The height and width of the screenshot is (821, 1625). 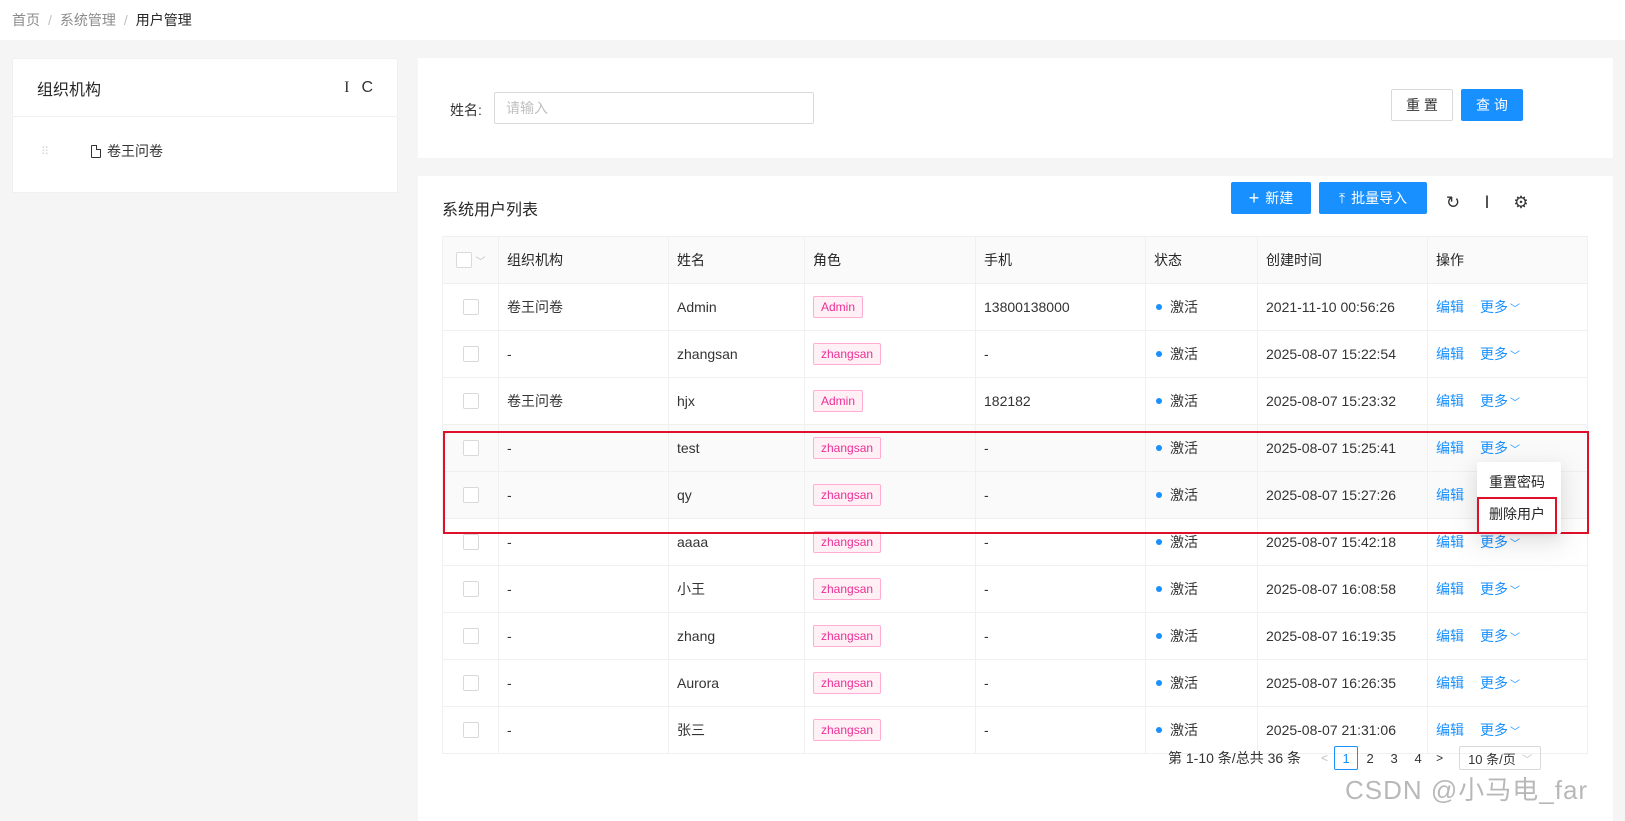 I want to click on breadcrumb: 首页 / 系统管理 / 用户管理, so click(x=812, y=20).